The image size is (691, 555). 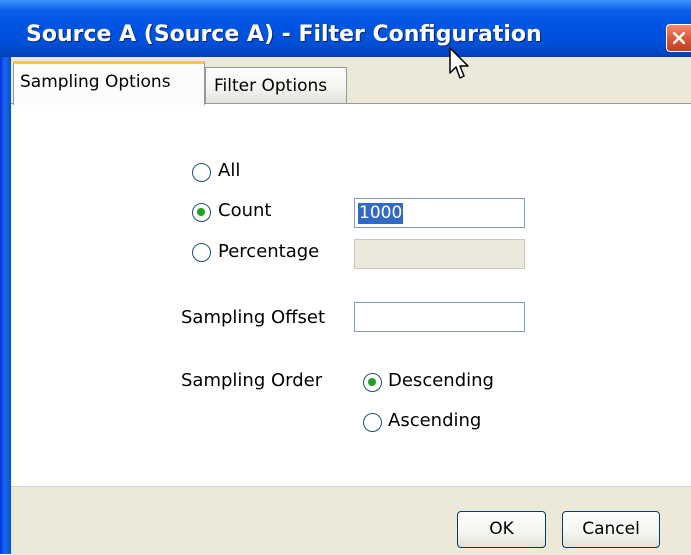 I want to click on ok-button: OK, so click(x=501, y=529).